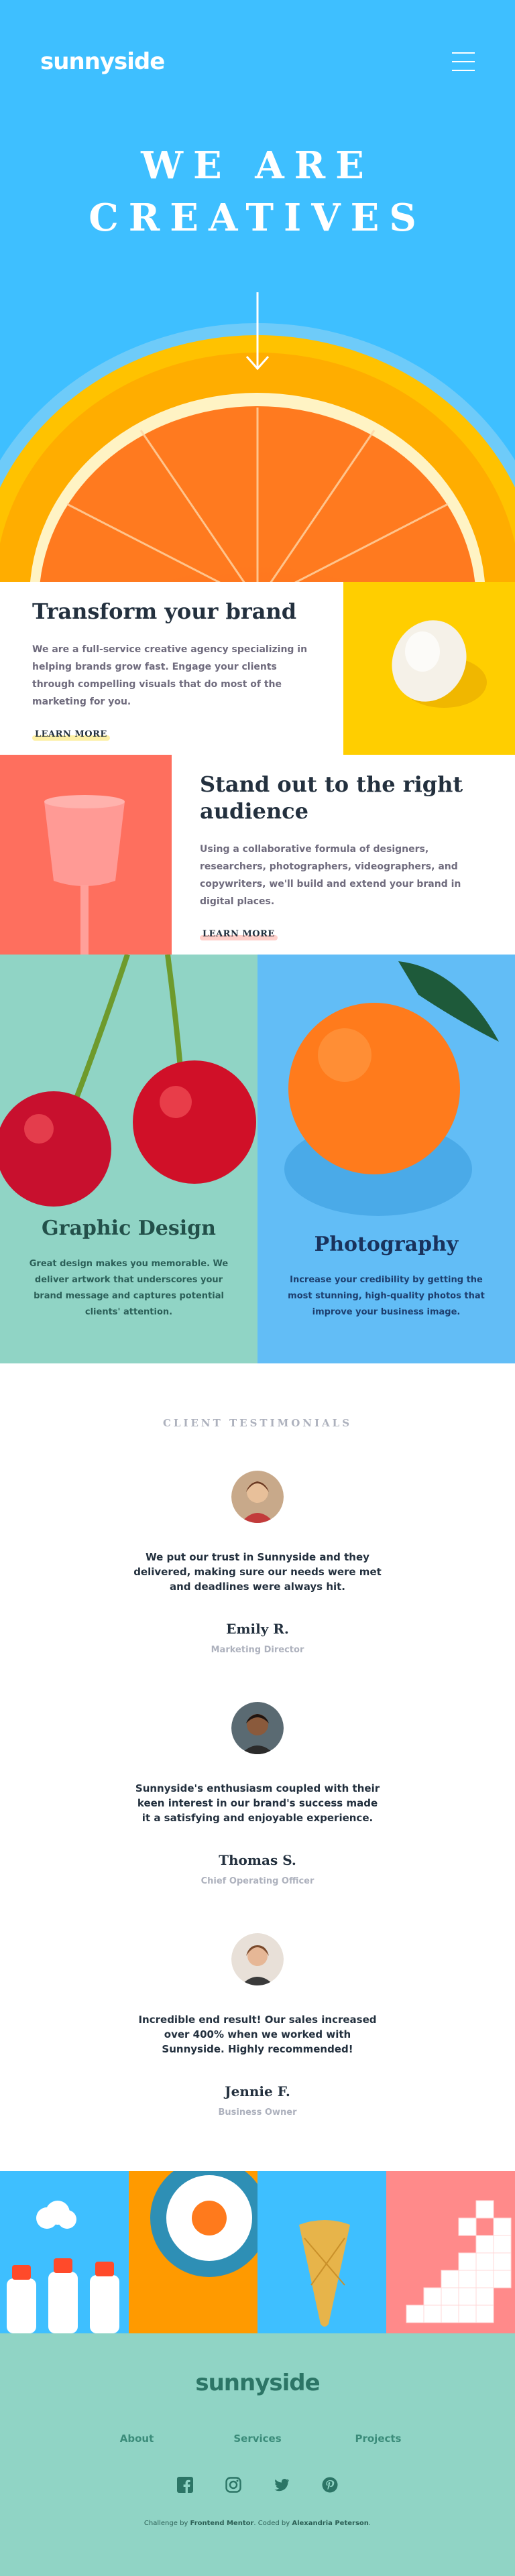 The width and height of the screenshot is (515, 2576). Describe the element at coordinates (193, 2252) in the screenshot. I see `gallery-orange-plate-image` at that location.